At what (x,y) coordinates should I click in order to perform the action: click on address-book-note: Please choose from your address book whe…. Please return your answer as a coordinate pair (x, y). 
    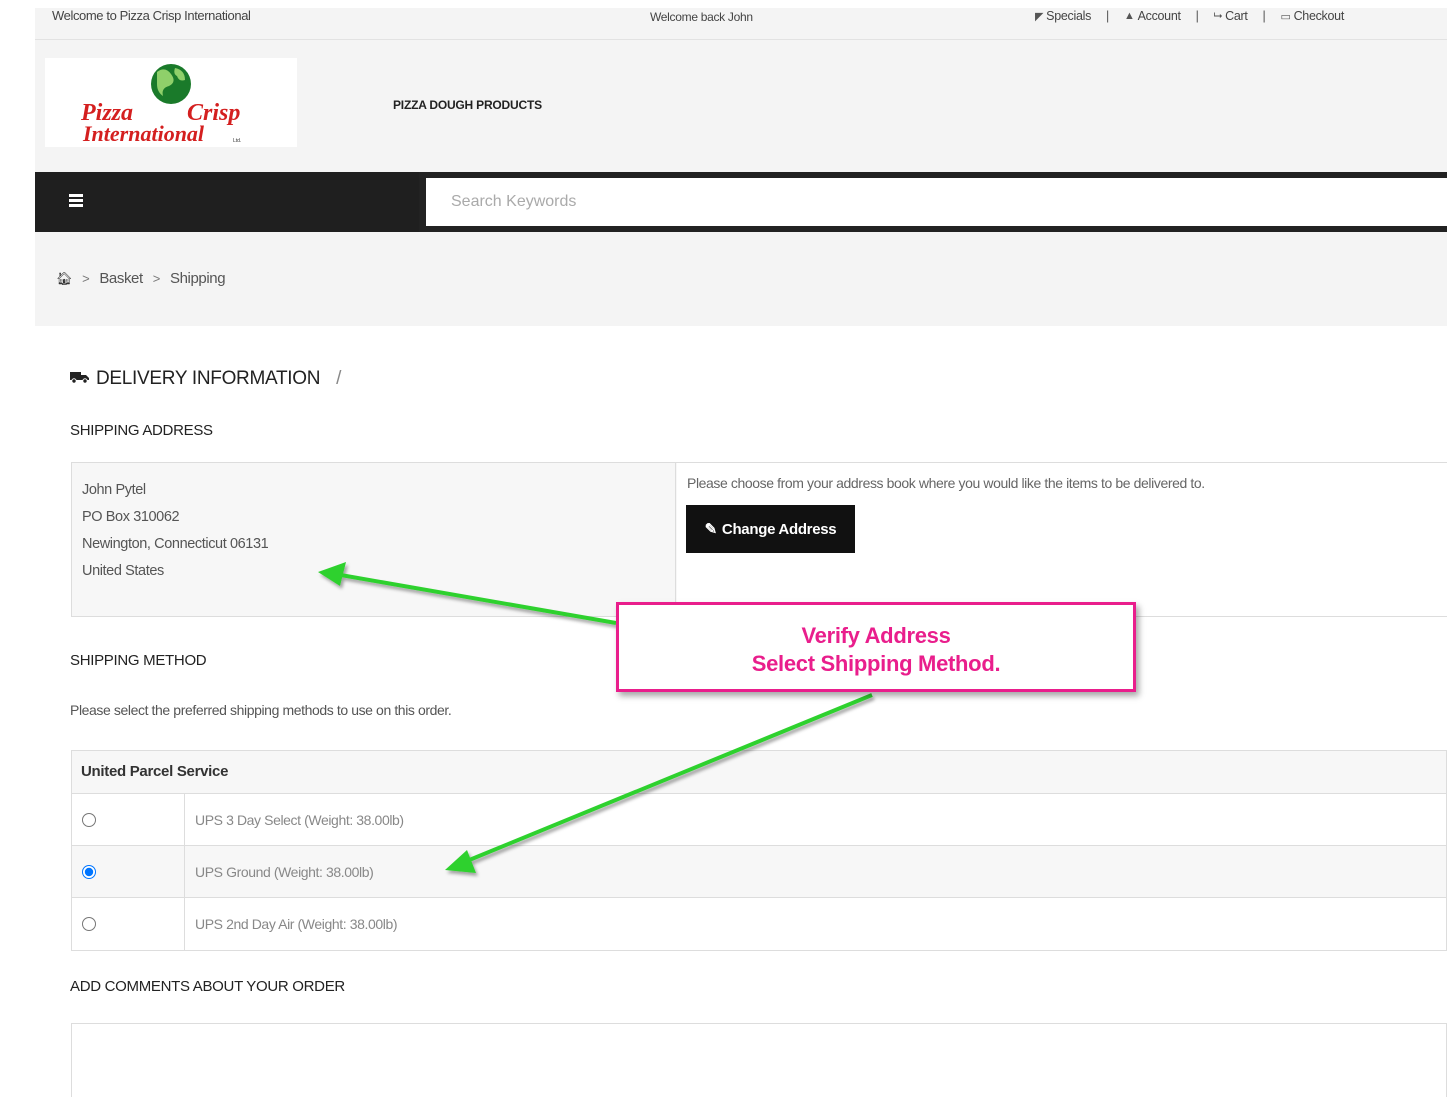
    Looking at the image, I should click on (946, 483).